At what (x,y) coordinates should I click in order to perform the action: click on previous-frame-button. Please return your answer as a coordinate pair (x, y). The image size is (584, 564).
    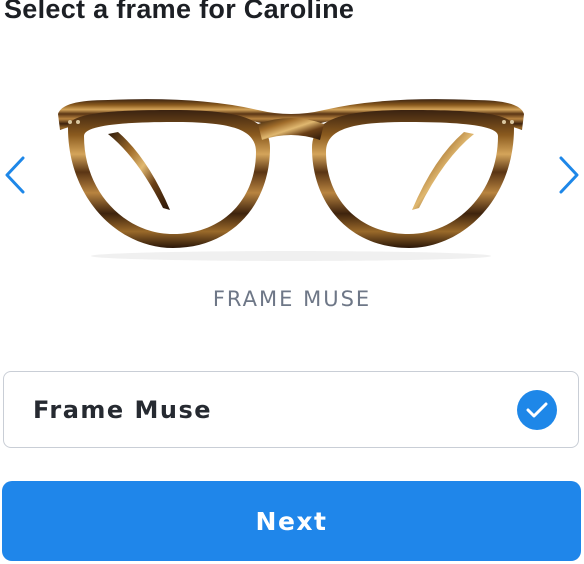
    Looking at the image, I should click on (15, 175).